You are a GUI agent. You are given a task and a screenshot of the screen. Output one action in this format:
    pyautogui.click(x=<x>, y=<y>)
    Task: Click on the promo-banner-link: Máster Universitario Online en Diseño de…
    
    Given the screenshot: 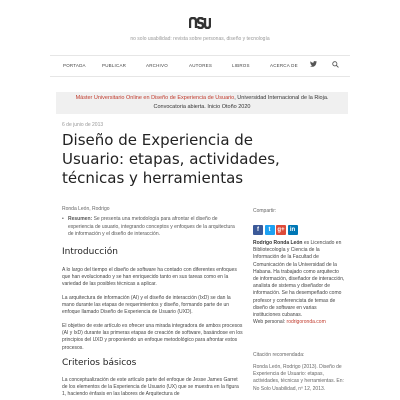 What is the action you would take?
    pyautogui.click(x=155, y=98)
    